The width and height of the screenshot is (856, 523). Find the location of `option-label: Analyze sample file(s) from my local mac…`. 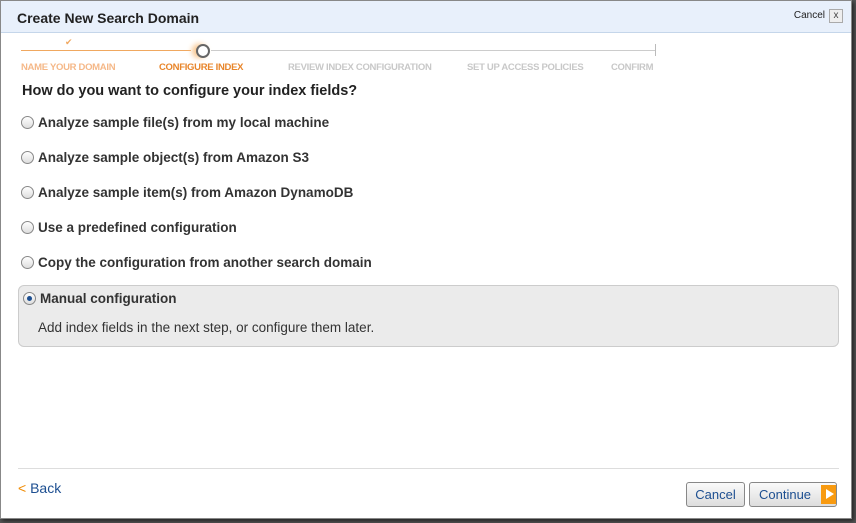

option-label: Analyze sample file(s) from my local mac… is located at coordinates (184, 122).